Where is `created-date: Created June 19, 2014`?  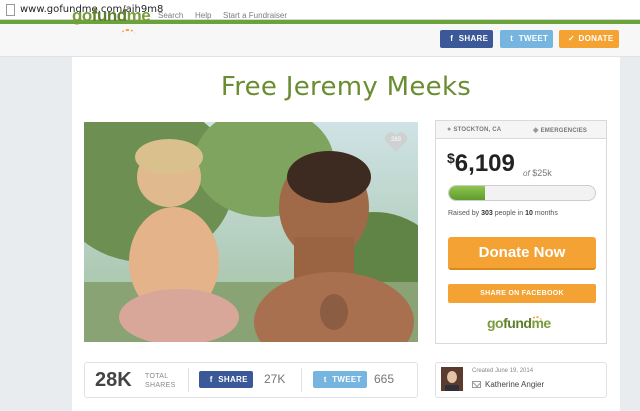
created-date: Created June 19, 2014 is located at coordinates (503, 371).